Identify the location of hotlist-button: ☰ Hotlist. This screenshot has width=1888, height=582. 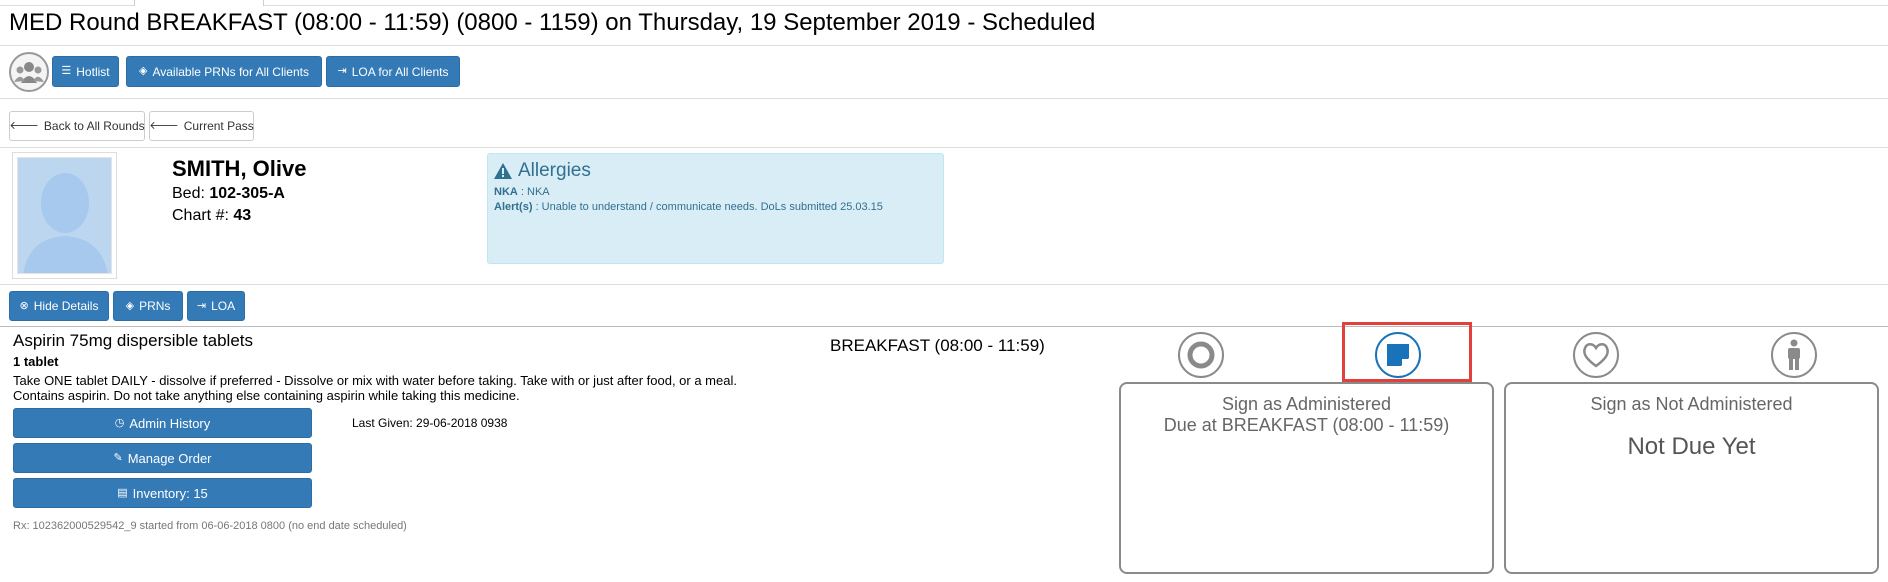
(85, 71).